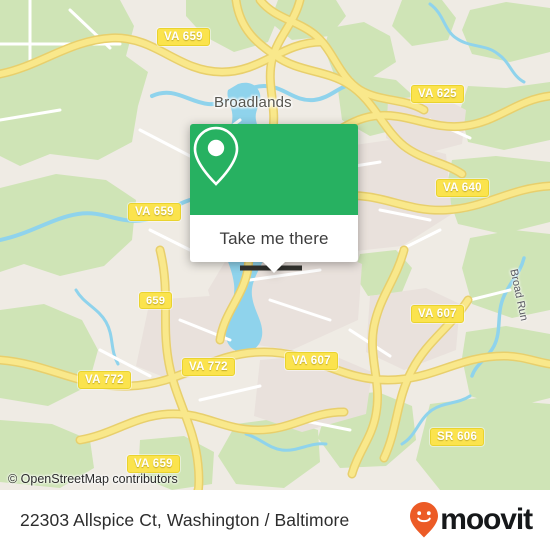 Image resolution: width=550 pixels, height=550 pixels. I want to click on take-me-there-callout: Take me there, so click(274, 198).